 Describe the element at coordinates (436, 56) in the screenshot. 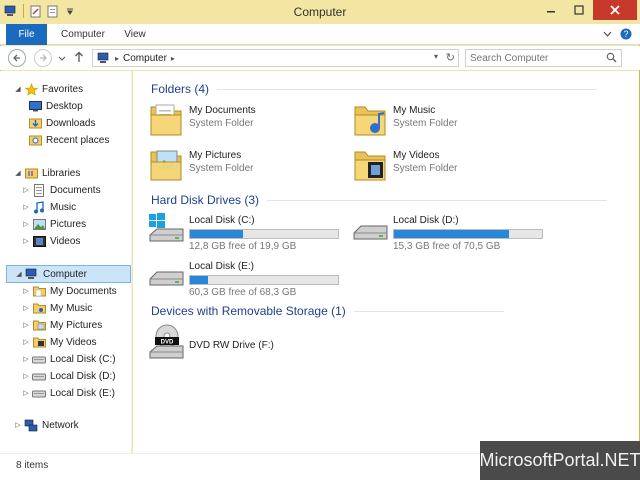

I see `address-dropdown-icon: ▾` at that location.